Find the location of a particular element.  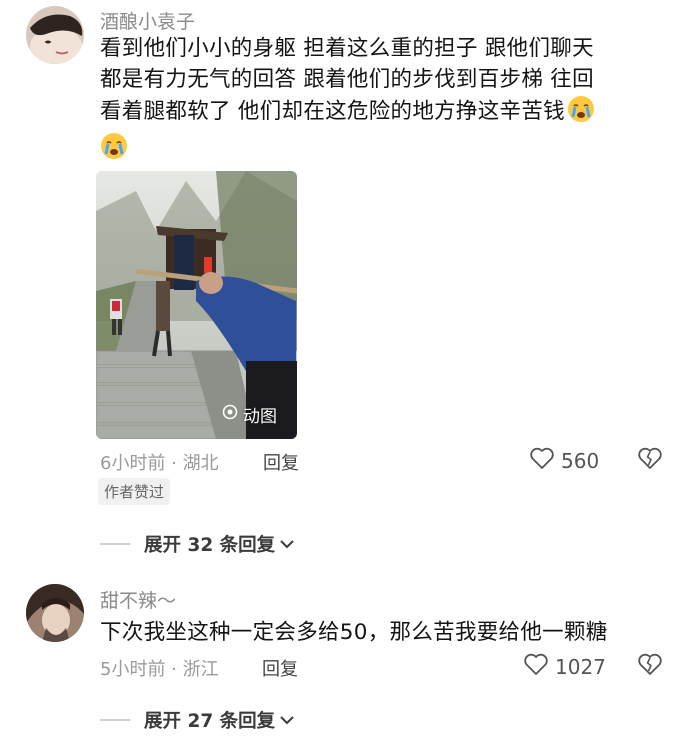

gif-label: 动图 is located at coordinates (260, 417).